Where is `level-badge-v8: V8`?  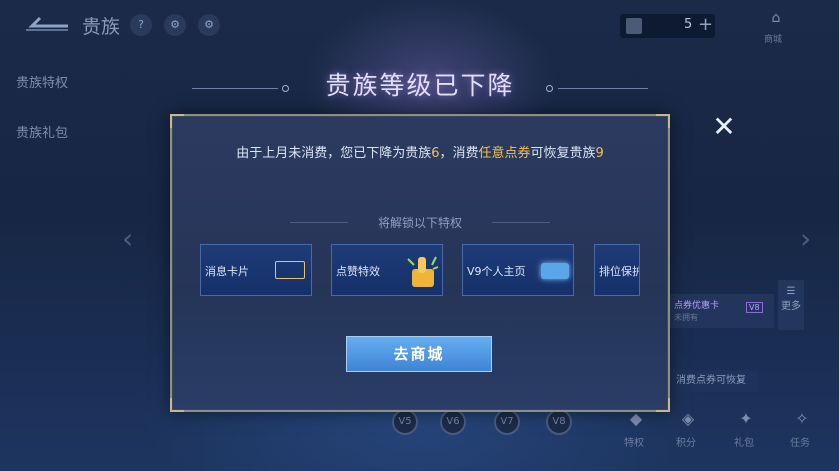
level-badge-v8: V8 is located at coordinates (559, 422).